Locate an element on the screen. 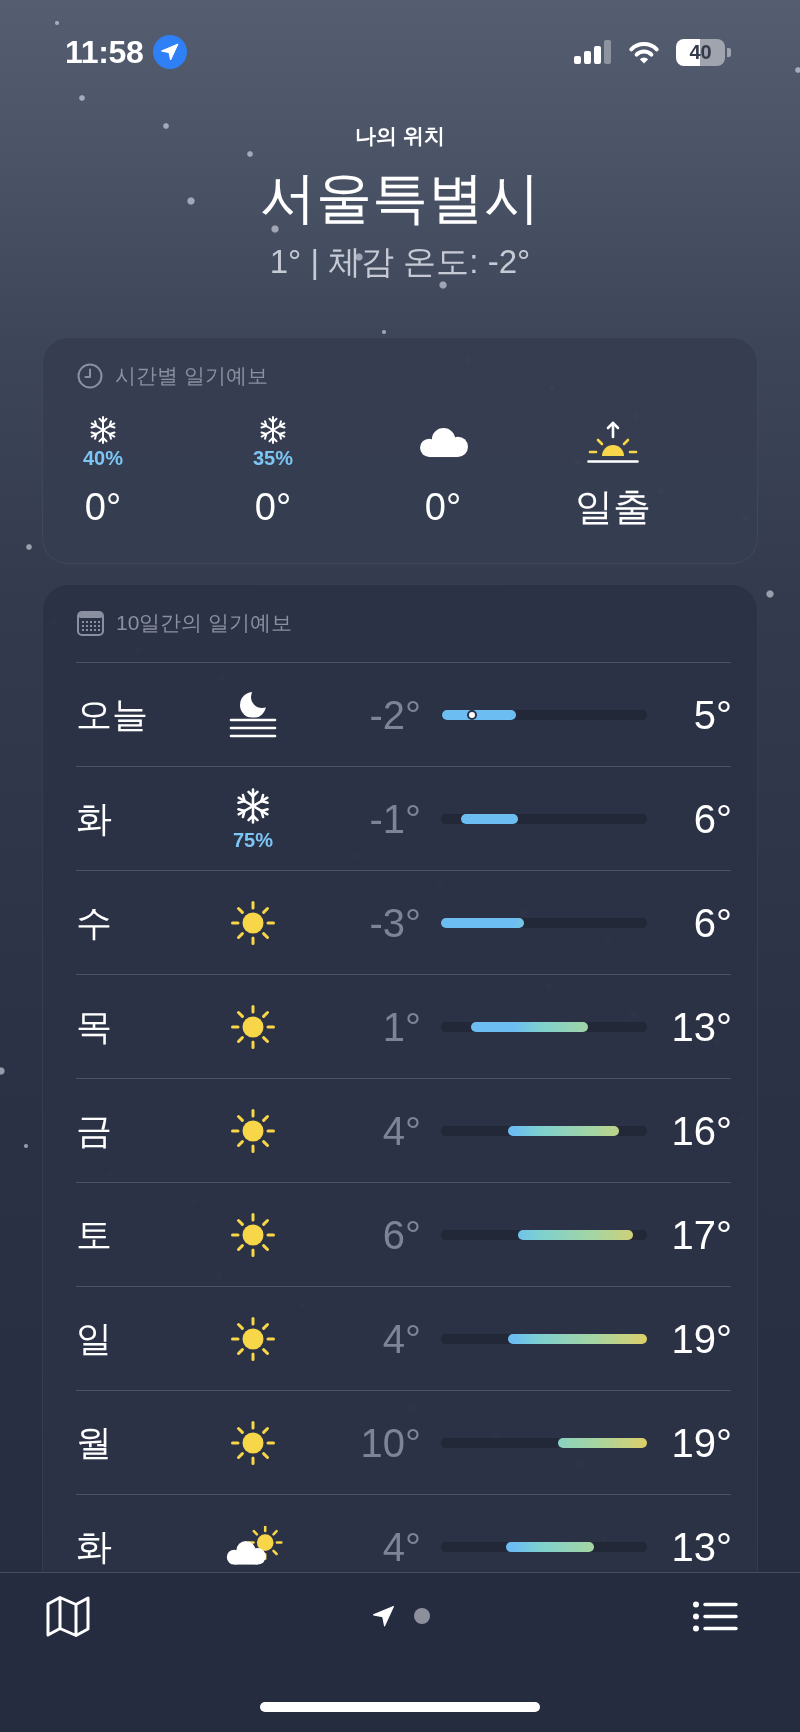  list-icon is located at coordinates (715, 1616).